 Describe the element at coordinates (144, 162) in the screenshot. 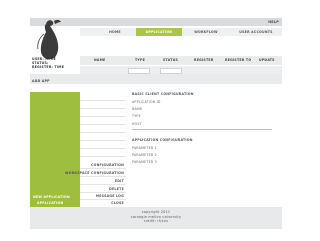

I see `parameter-3-label: PARAMETER 3` at that location.